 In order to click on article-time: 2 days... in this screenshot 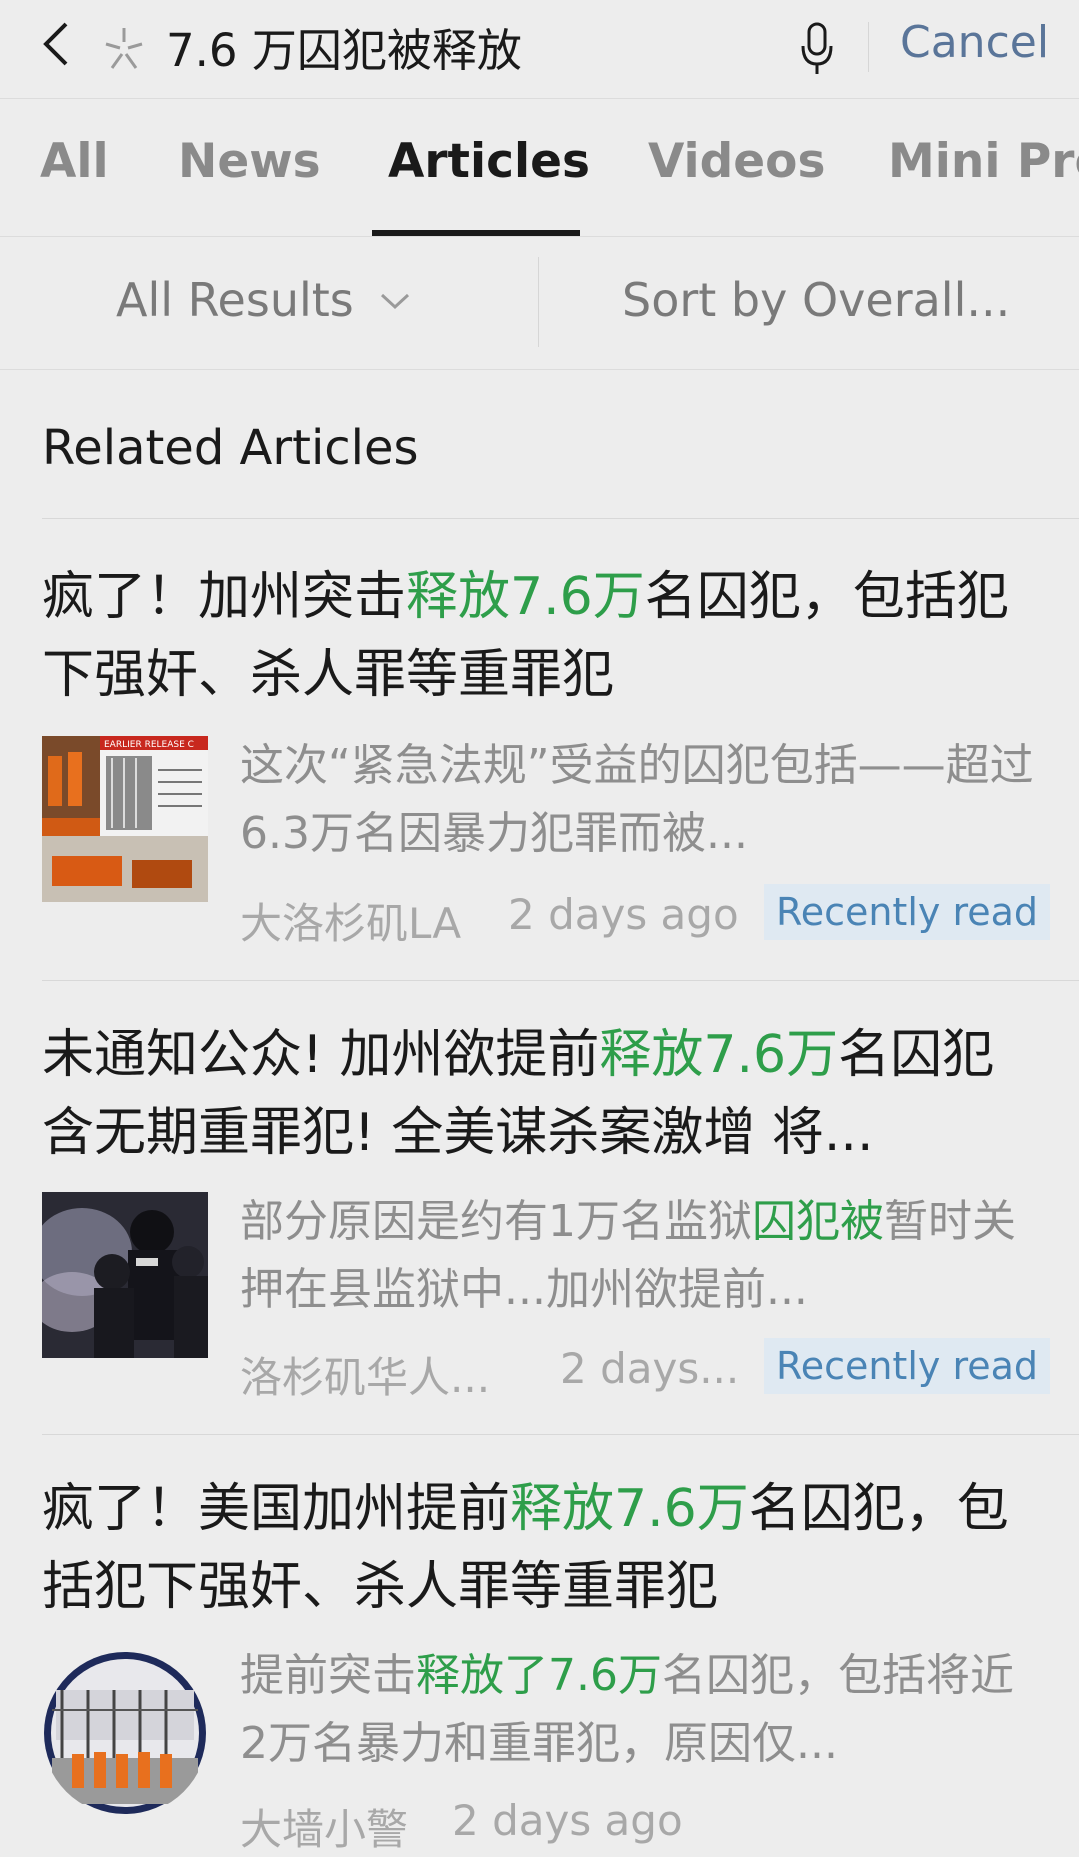, I will do `click(650, 1368)`.